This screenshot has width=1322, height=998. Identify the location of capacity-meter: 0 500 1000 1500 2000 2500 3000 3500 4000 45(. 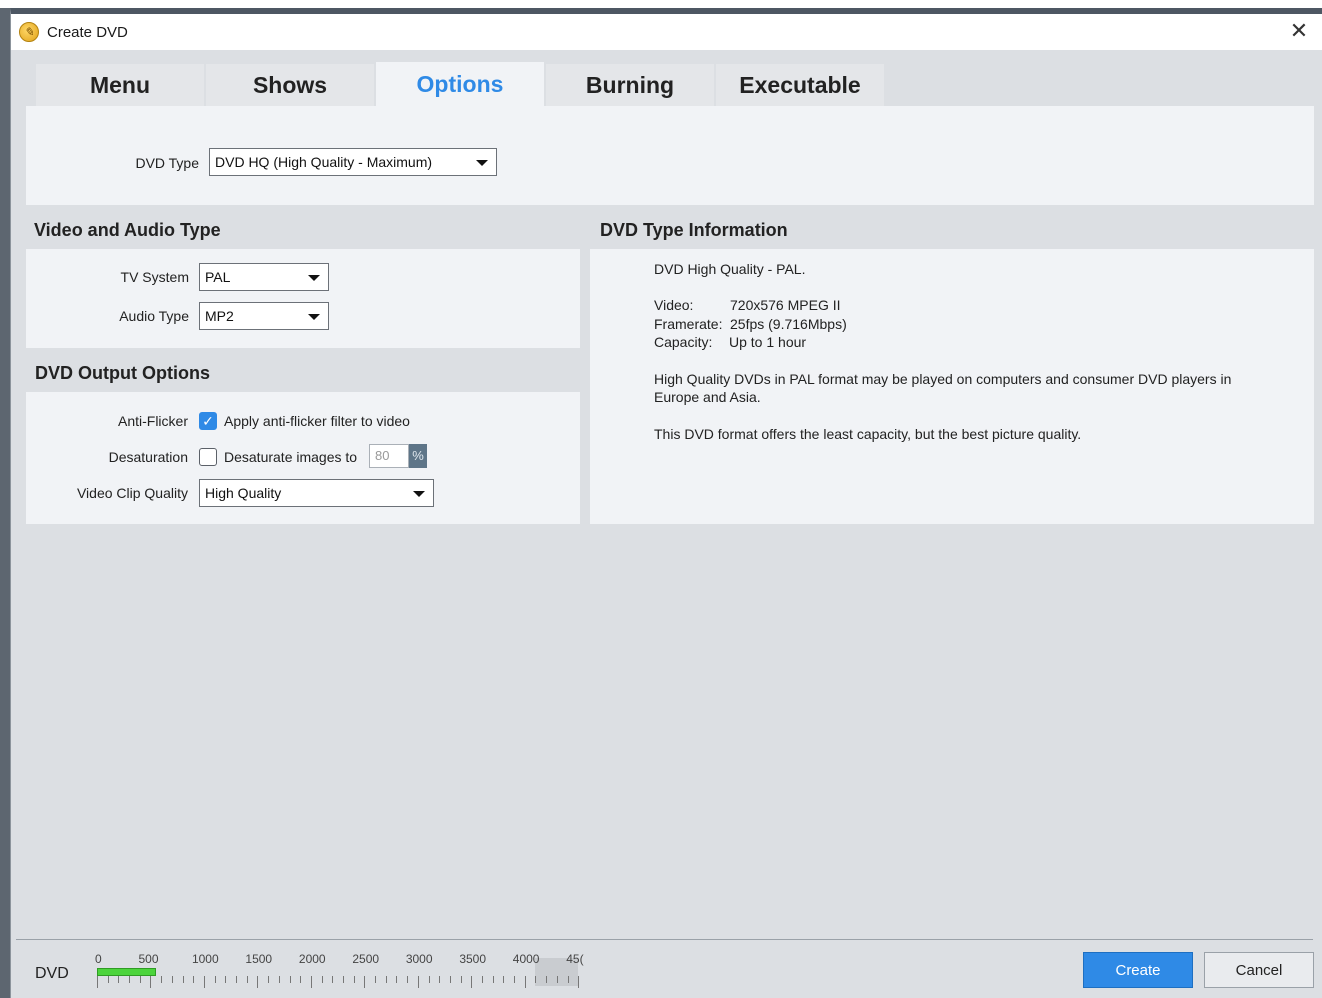
(350, 970).